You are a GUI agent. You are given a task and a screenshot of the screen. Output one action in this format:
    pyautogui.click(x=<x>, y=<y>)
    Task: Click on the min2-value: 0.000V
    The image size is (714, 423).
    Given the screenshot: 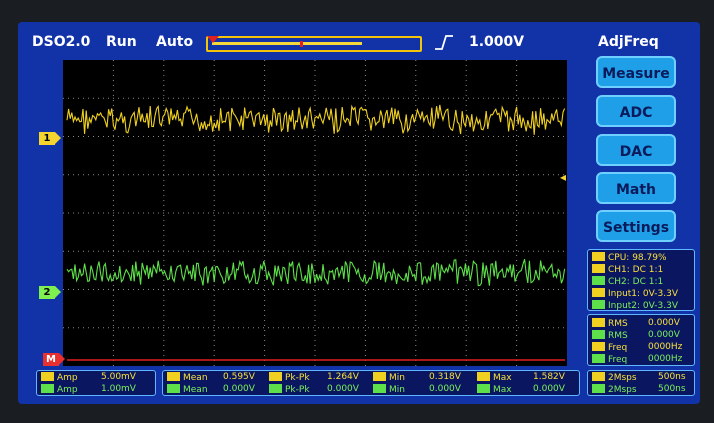 What is the action you would take?
    pyautogui.click(x=445, y=389)
    